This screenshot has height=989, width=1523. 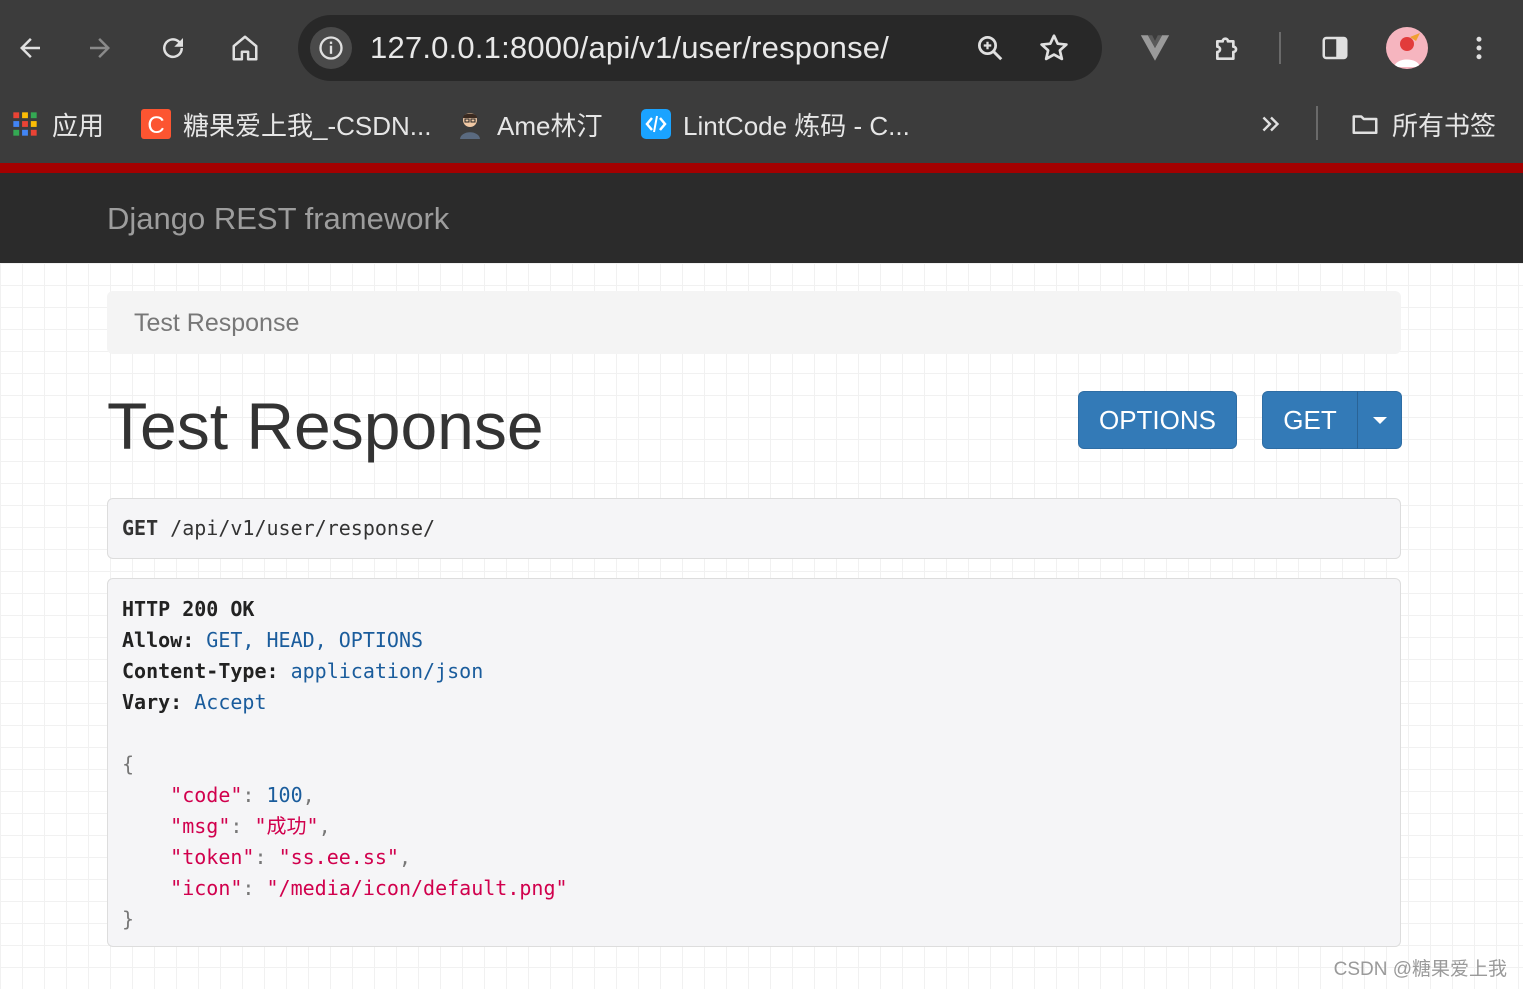 I want to click on json-value: "成功", so click(x=286, y=826).